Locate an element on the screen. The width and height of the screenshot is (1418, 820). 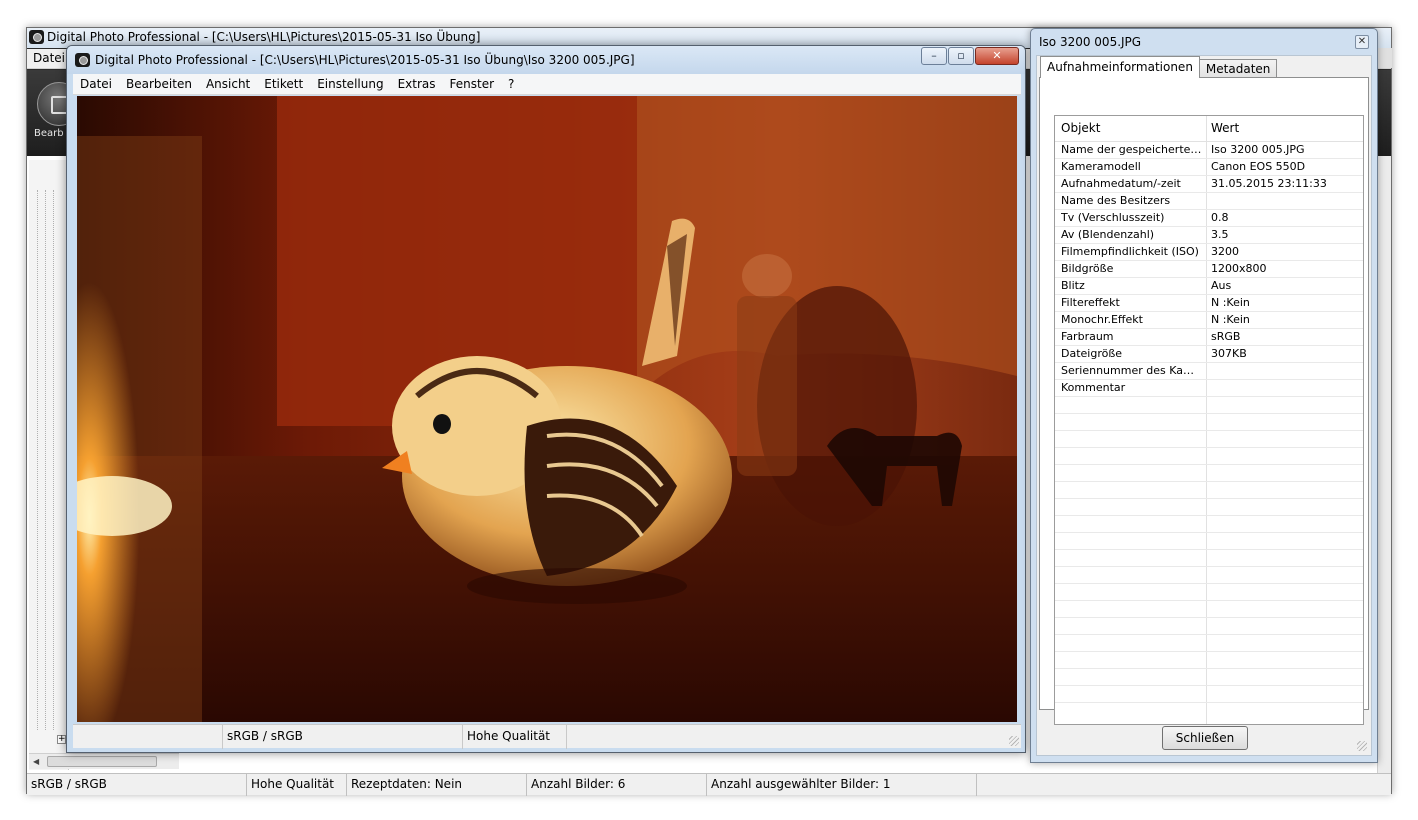
tab-strip: Aufnahmeinformationen Metadaten is located at coordinates (1159, 67).